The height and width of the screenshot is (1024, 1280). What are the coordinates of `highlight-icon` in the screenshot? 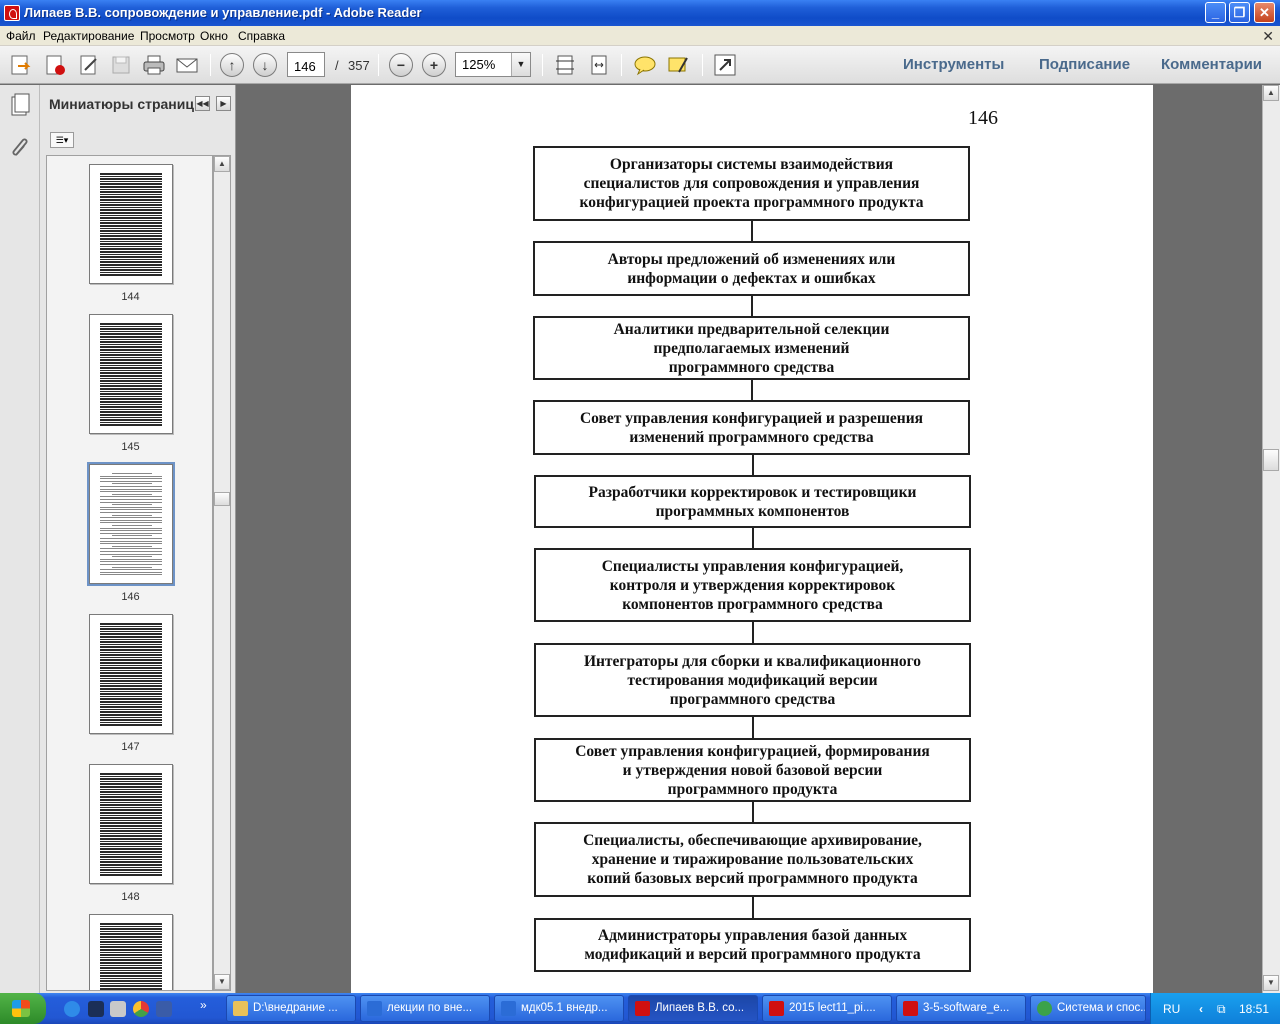 It's located at (678, 65).